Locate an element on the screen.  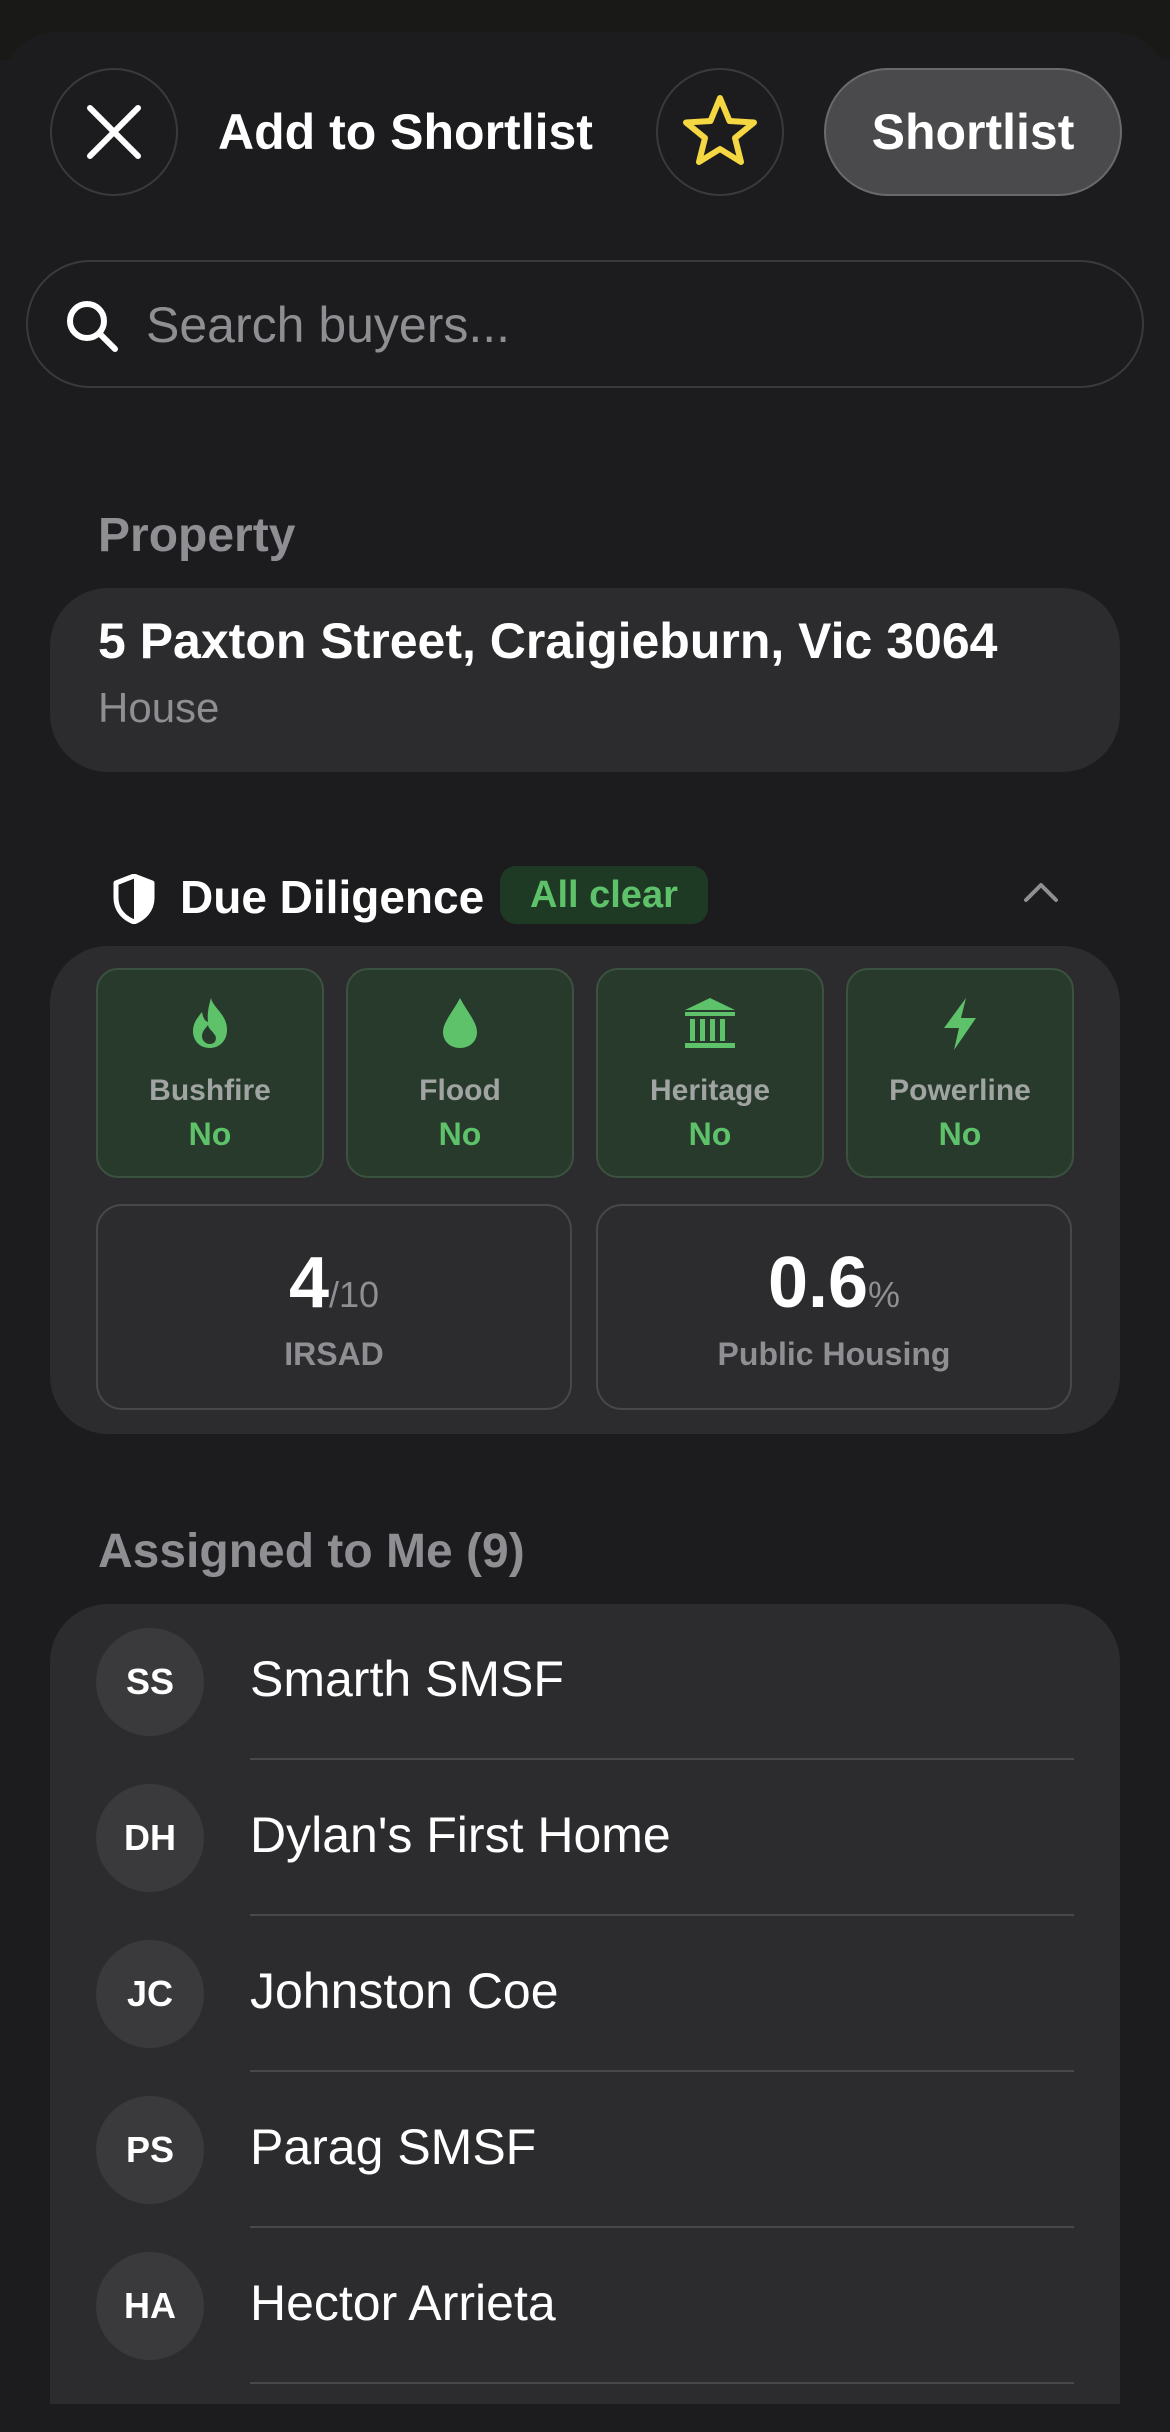
metric-label: Public Housing is located at coordinates (834, 1354).